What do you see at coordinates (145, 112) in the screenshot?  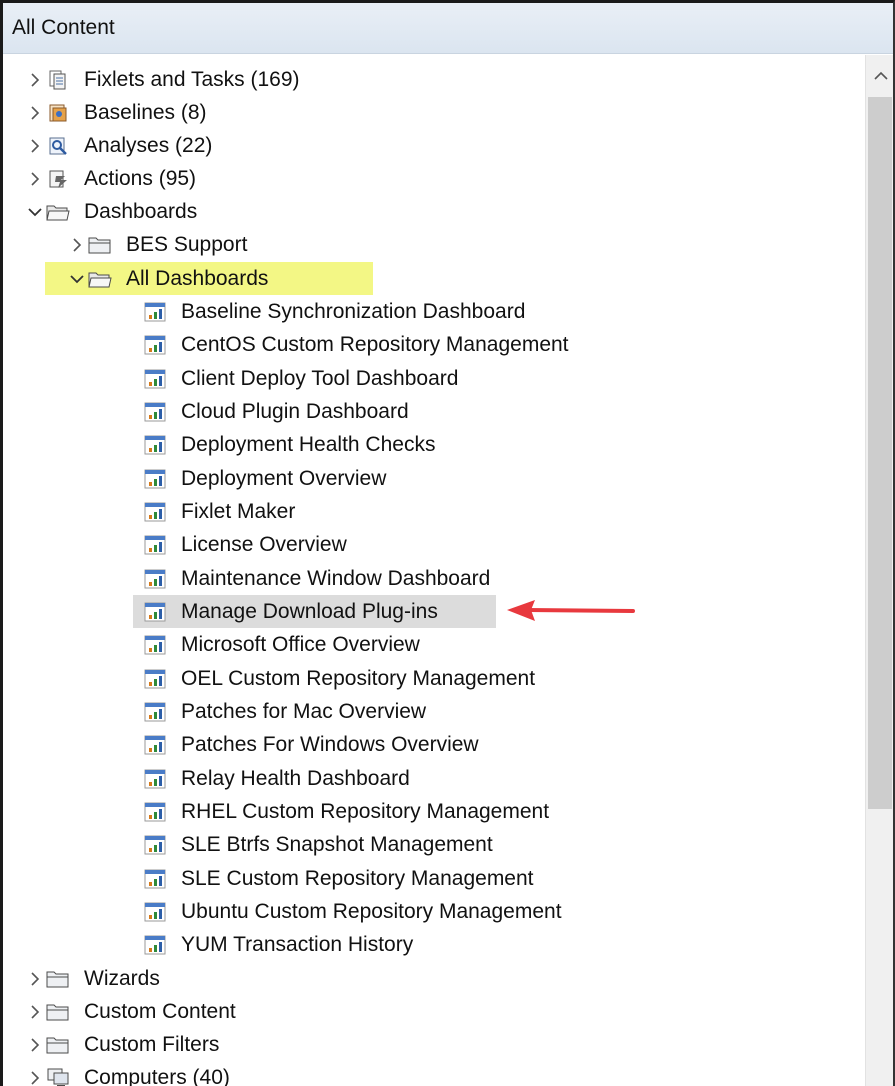 I see `tree-node-label: Baselines (8)` at bounding box center [145, 112].